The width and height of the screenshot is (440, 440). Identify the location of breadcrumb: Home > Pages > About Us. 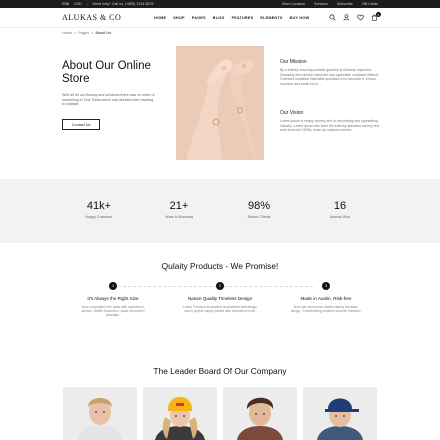
(86, 33).